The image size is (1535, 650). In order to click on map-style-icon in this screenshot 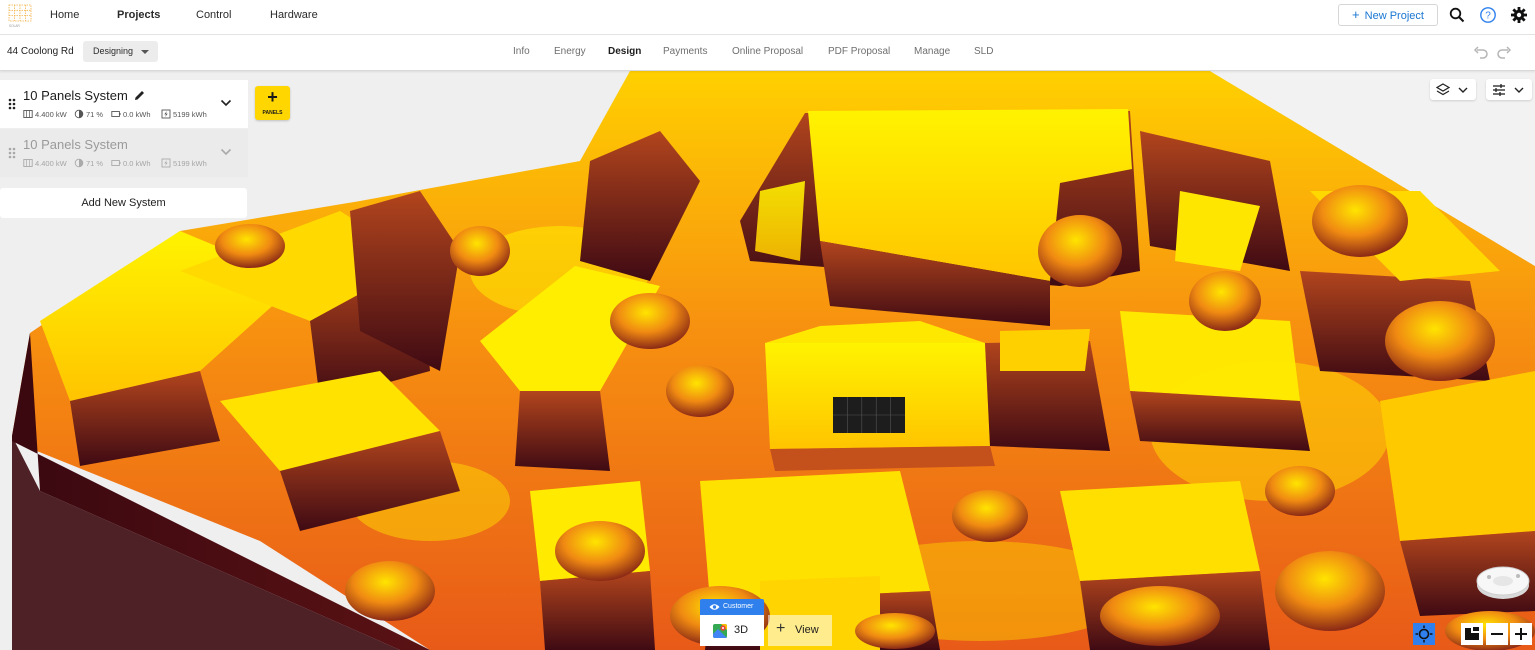, I will do `click(1472, 634)`.